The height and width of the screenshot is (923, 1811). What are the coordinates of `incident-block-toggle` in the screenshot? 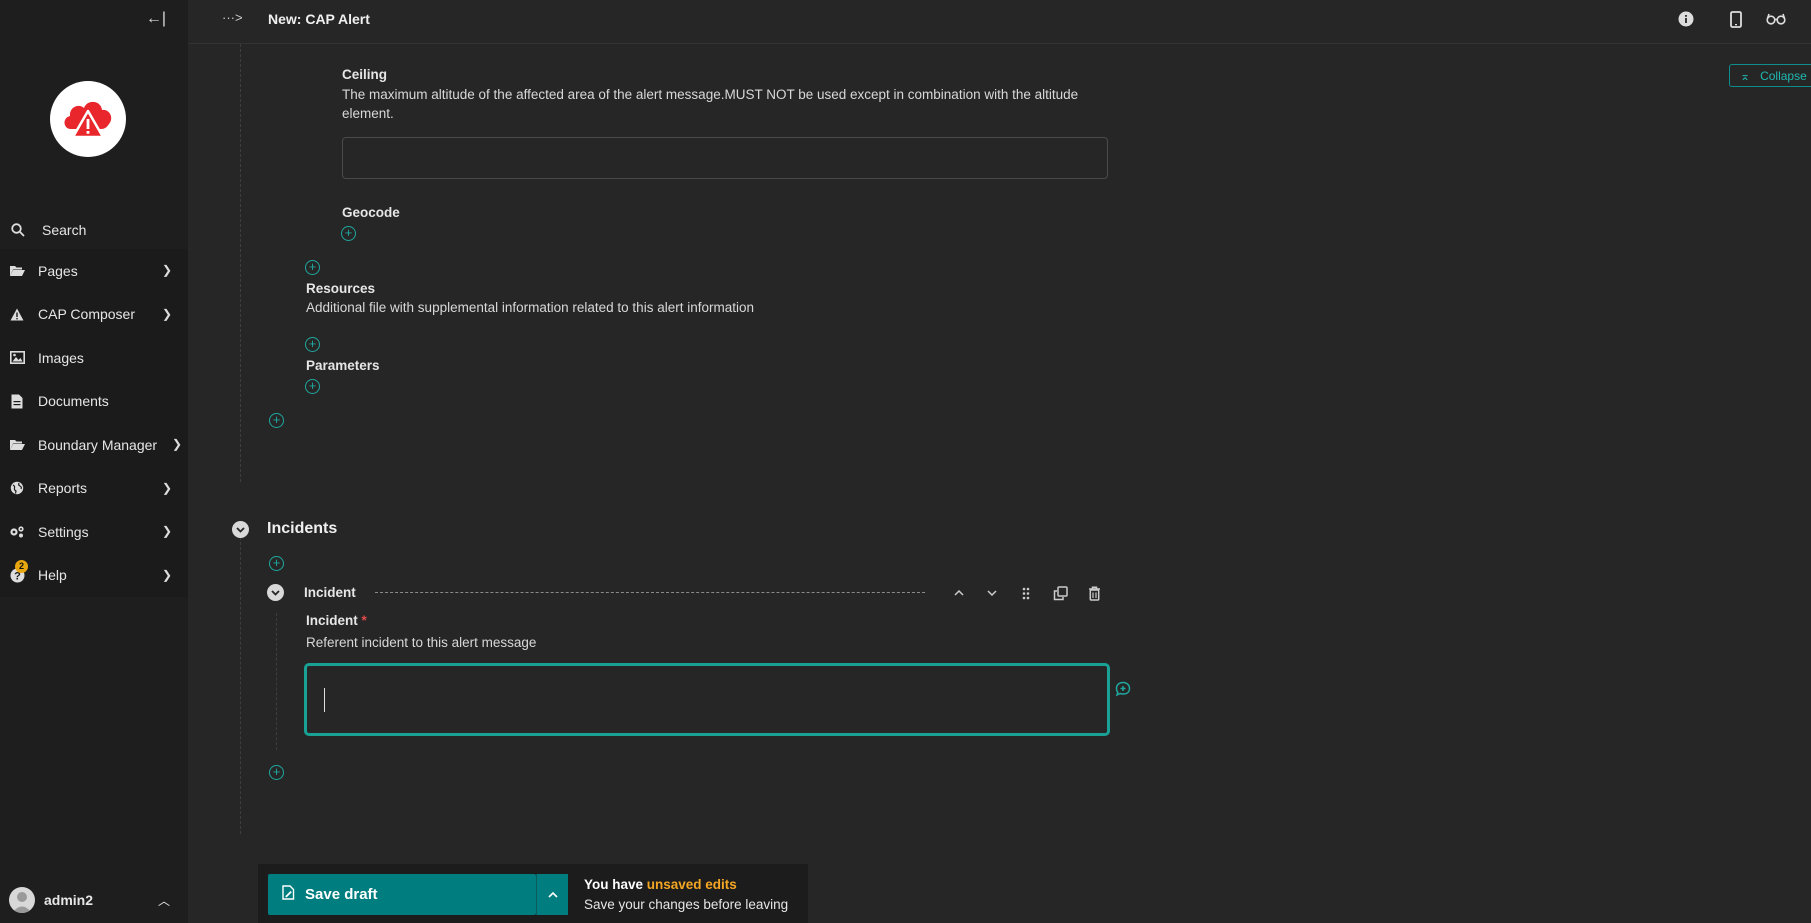 It's located at (275, 592).